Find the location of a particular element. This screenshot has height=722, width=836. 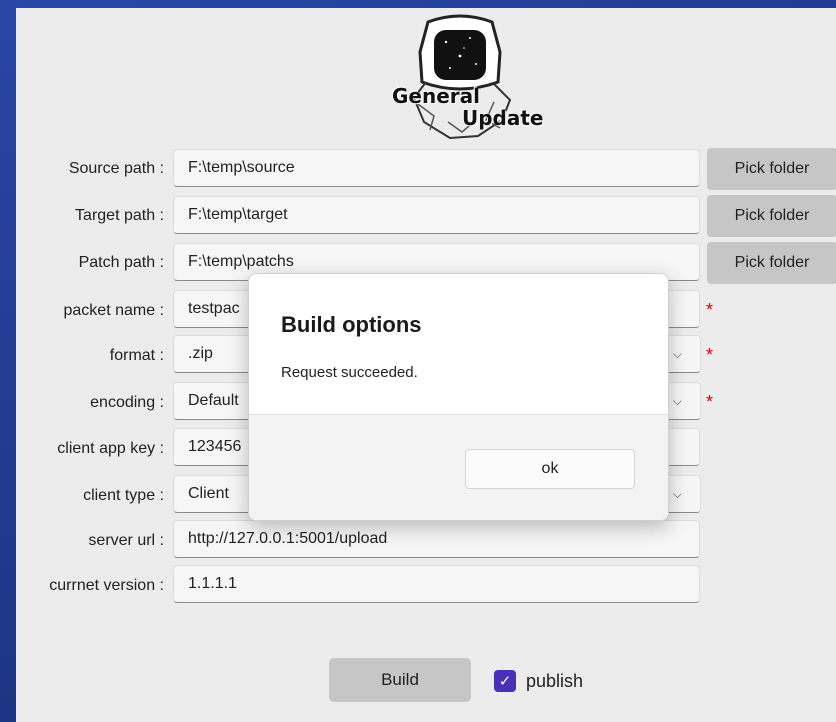

packet-name-label: packet name : is located at coordinates (114, 310).